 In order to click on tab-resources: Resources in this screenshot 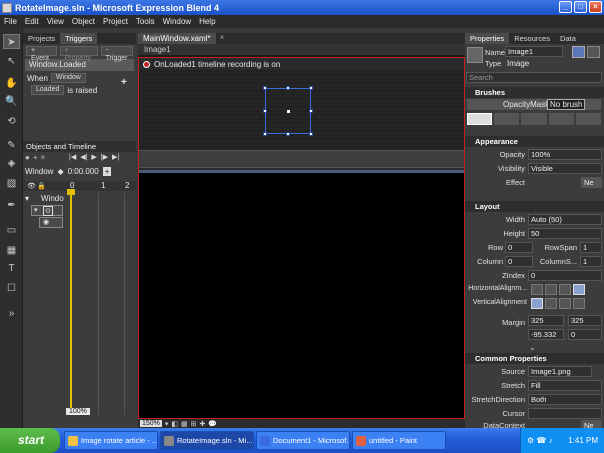, I will do `click(532, 38)`.